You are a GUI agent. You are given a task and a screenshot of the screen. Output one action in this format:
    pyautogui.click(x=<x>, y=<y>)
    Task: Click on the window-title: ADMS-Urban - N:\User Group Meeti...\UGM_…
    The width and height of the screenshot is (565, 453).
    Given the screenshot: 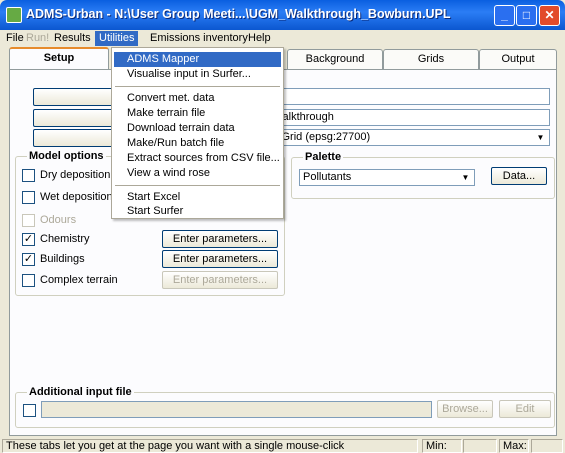 What is the action you would take?
    pyautogui.click(x=238, y=14)
    